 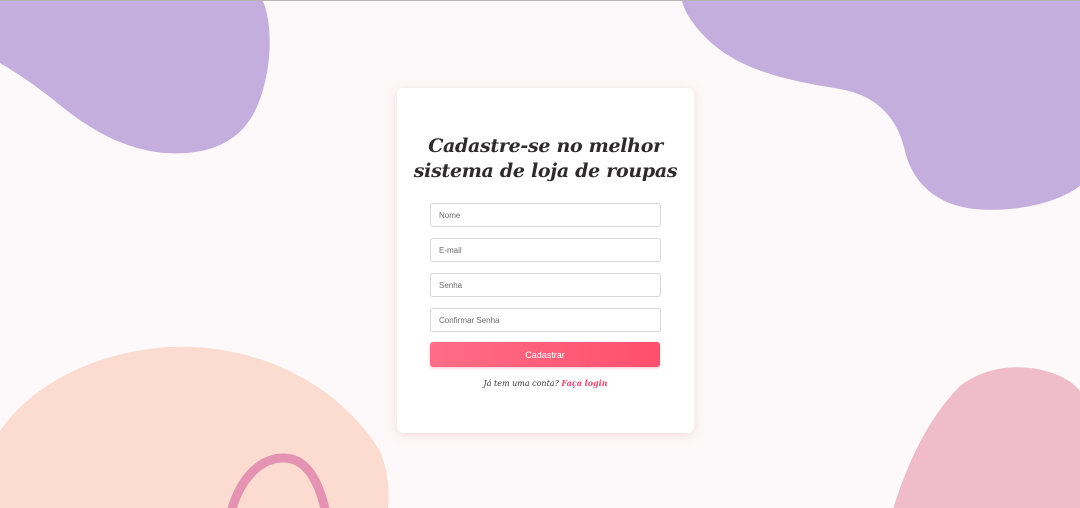 What do you see at coordinates (545, 285) in the screenshot?
I see `password-input` at bounding box center [545, 285].